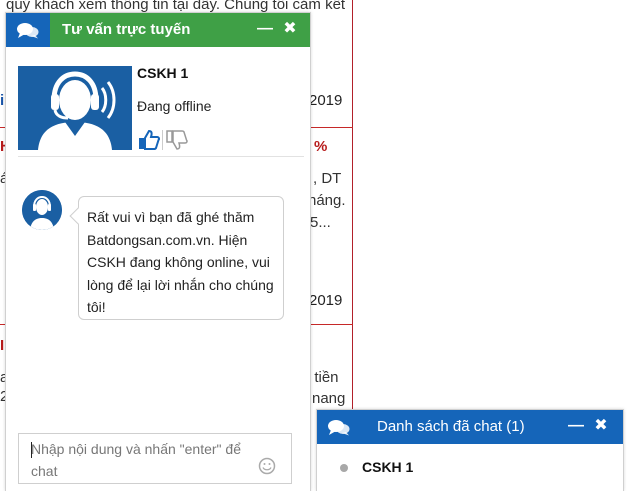  I want to click on agent-status: Đang offline, so click(174, 106).